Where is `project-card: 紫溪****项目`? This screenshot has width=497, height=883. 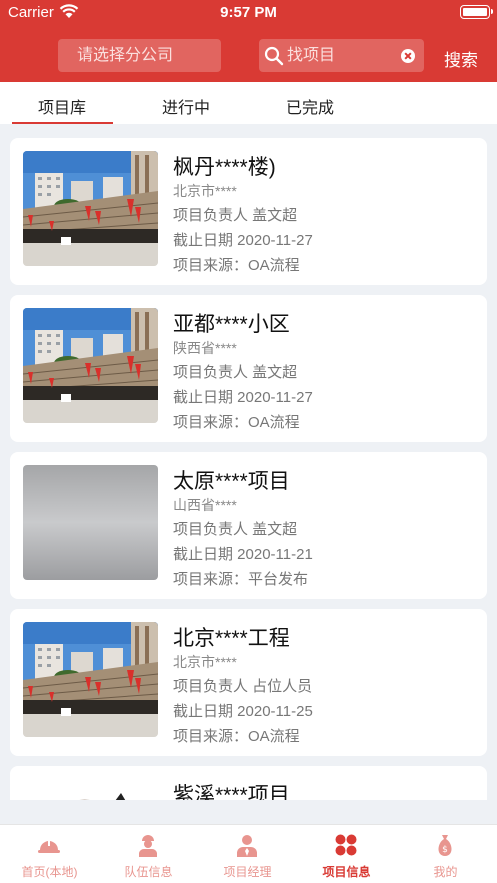
project-card: 紫溪****项目 is located at coordinates (248, 783).